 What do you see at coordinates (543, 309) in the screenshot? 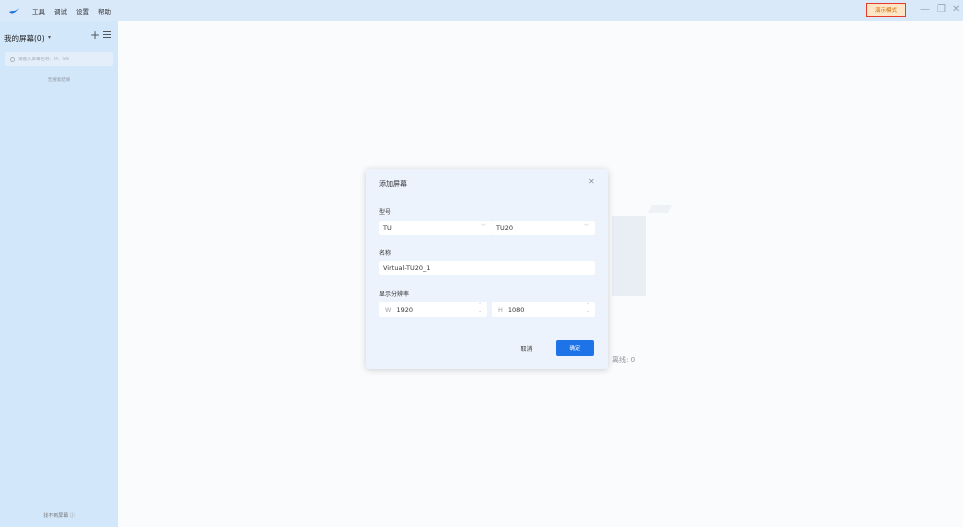
I see `height-input: H 1080 ⌃ ⌄` at bounding box center [543, 309].